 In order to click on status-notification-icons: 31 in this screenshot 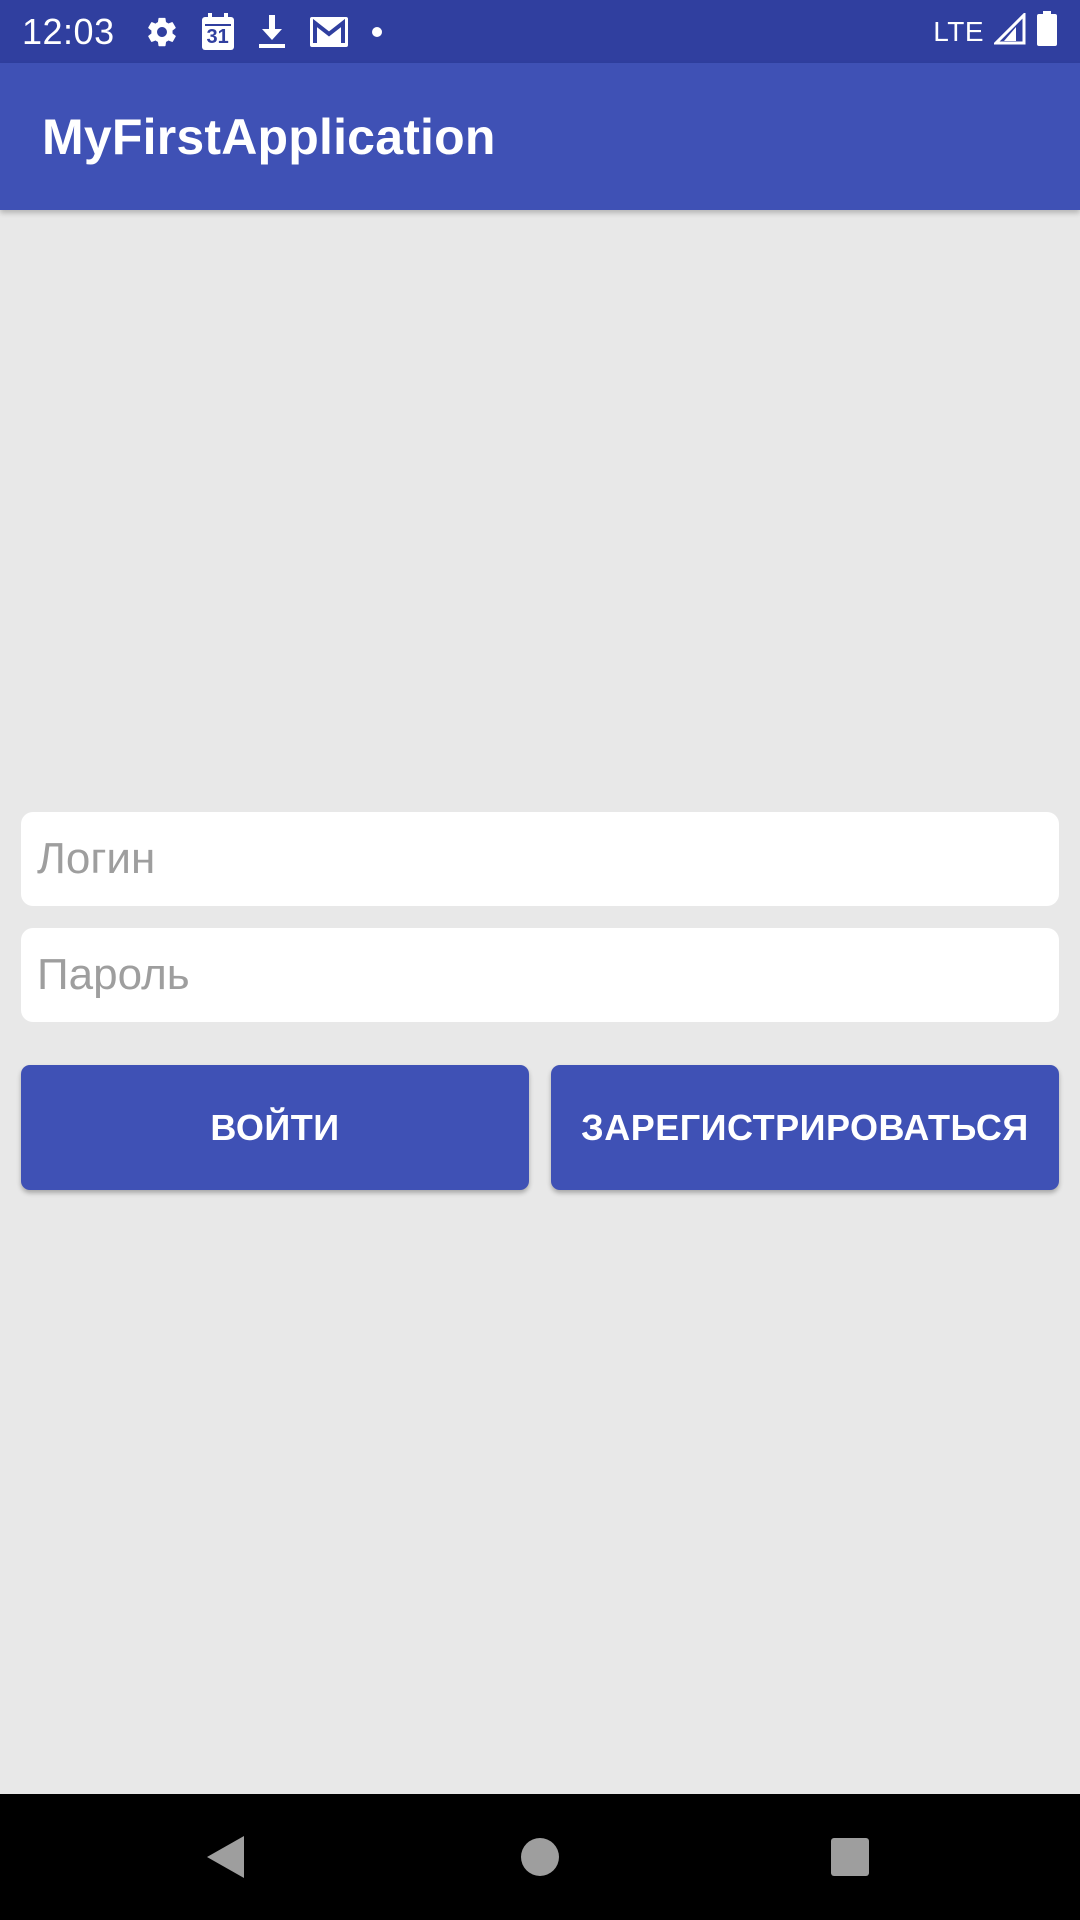, I will do `click(264, 31)`.